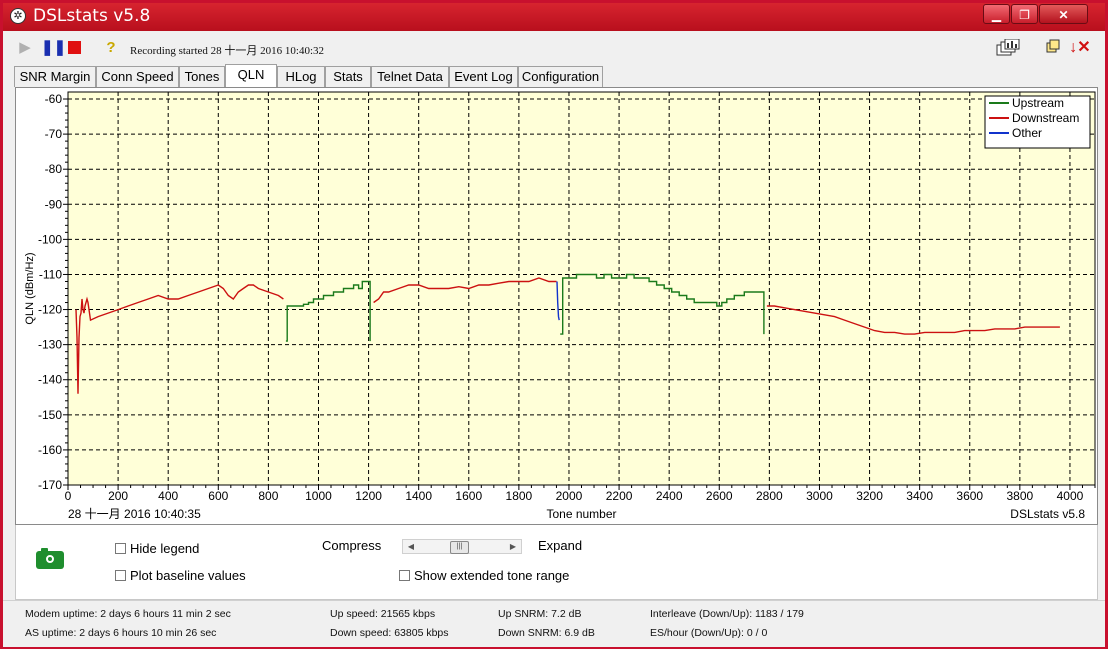 The width and height of the screenshot is (1108, 649). Describe the element at coordinates (25, 48) in the screenshot. I see `play-icon: ▶` at that location.